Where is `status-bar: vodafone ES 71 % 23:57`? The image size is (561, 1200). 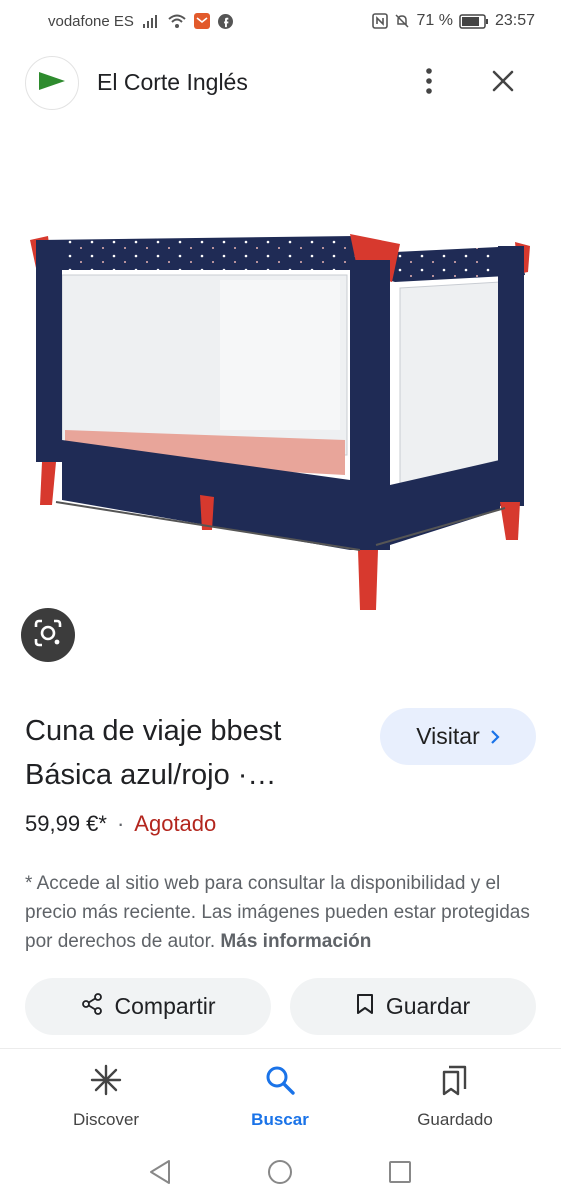
status-bar: vodafone ES 71 % 23:57 is located at coordinates (280, 21).